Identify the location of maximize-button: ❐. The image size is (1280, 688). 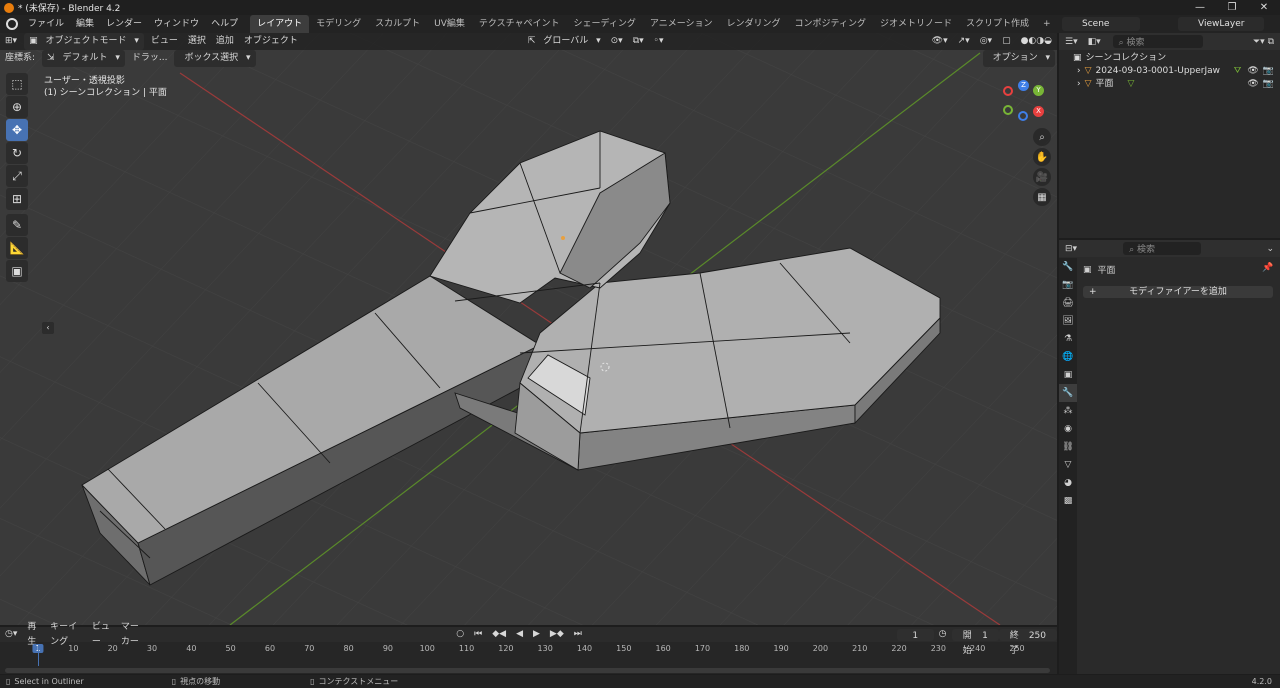
(1232, 7).